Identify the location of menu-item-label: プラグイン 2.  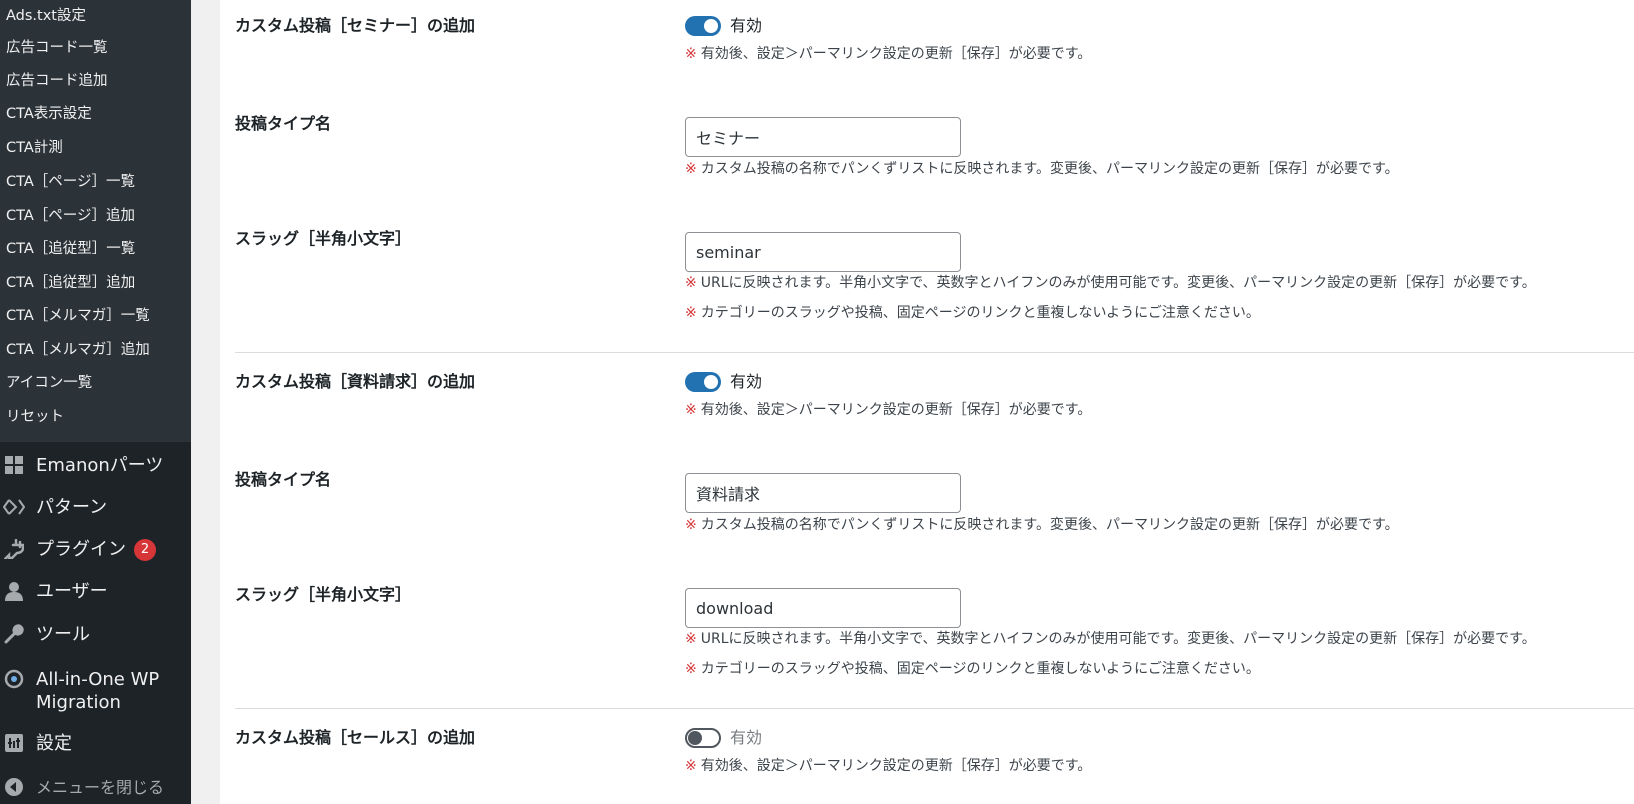
(96, 549).